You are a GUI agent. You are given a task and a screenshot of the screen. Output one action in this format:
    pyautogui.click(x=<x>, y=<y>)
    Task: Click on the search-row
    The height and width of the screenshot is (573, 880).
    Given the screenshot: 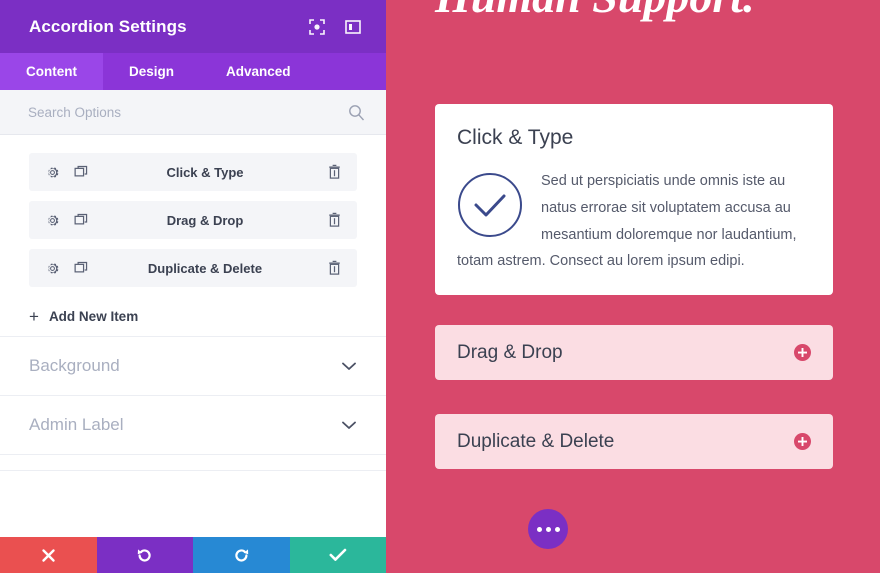 What is the action you would take?
    pyautogui.click(x=193, y=112)
    